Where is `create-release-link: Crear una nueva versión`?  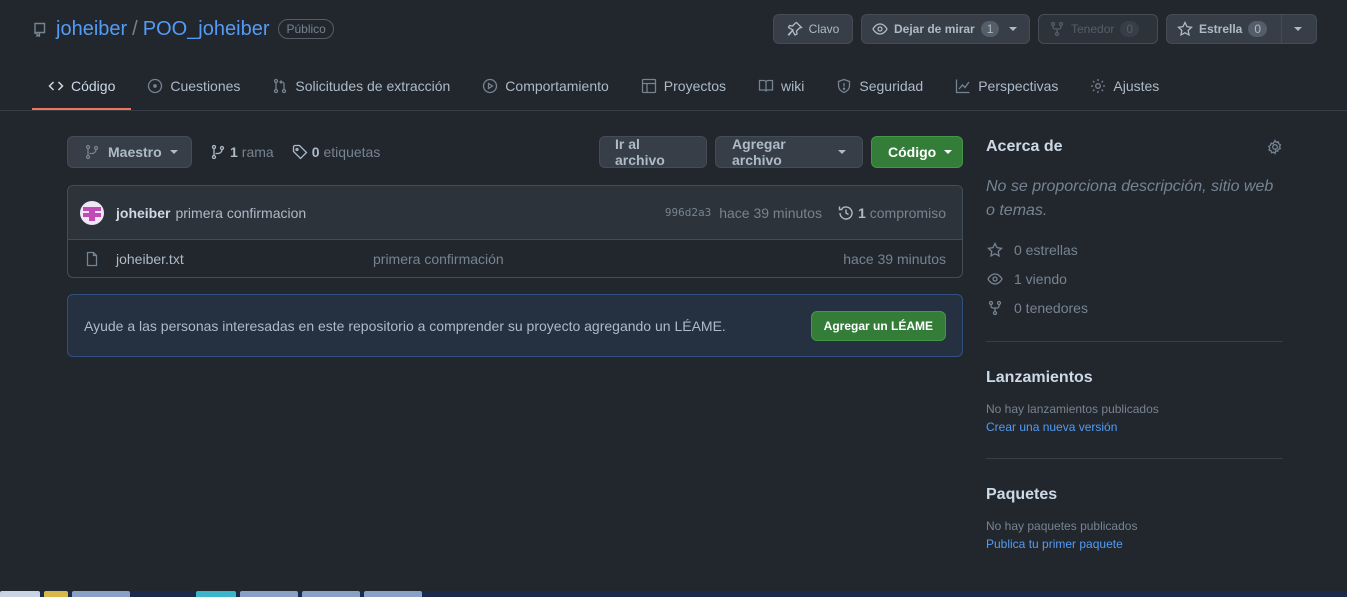 create-release-link: Crear una nueva versión is located at coordinates (1134, 427).